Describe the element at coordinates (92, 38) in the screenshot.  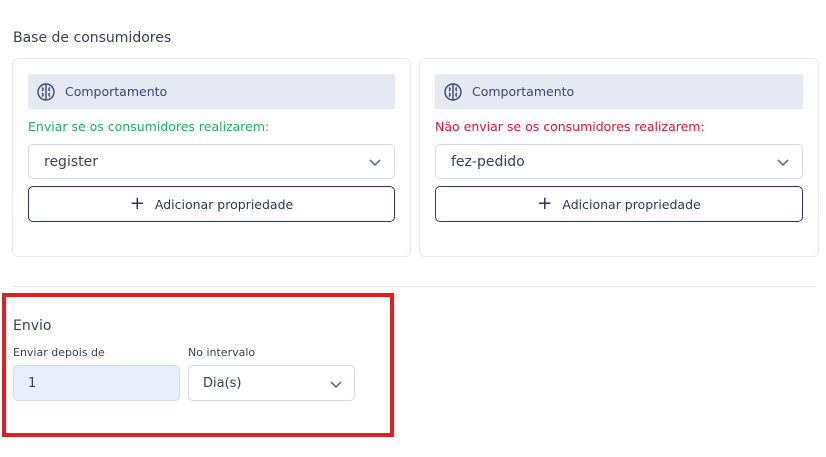
I see `section-title: Base de consumidores` at that location.